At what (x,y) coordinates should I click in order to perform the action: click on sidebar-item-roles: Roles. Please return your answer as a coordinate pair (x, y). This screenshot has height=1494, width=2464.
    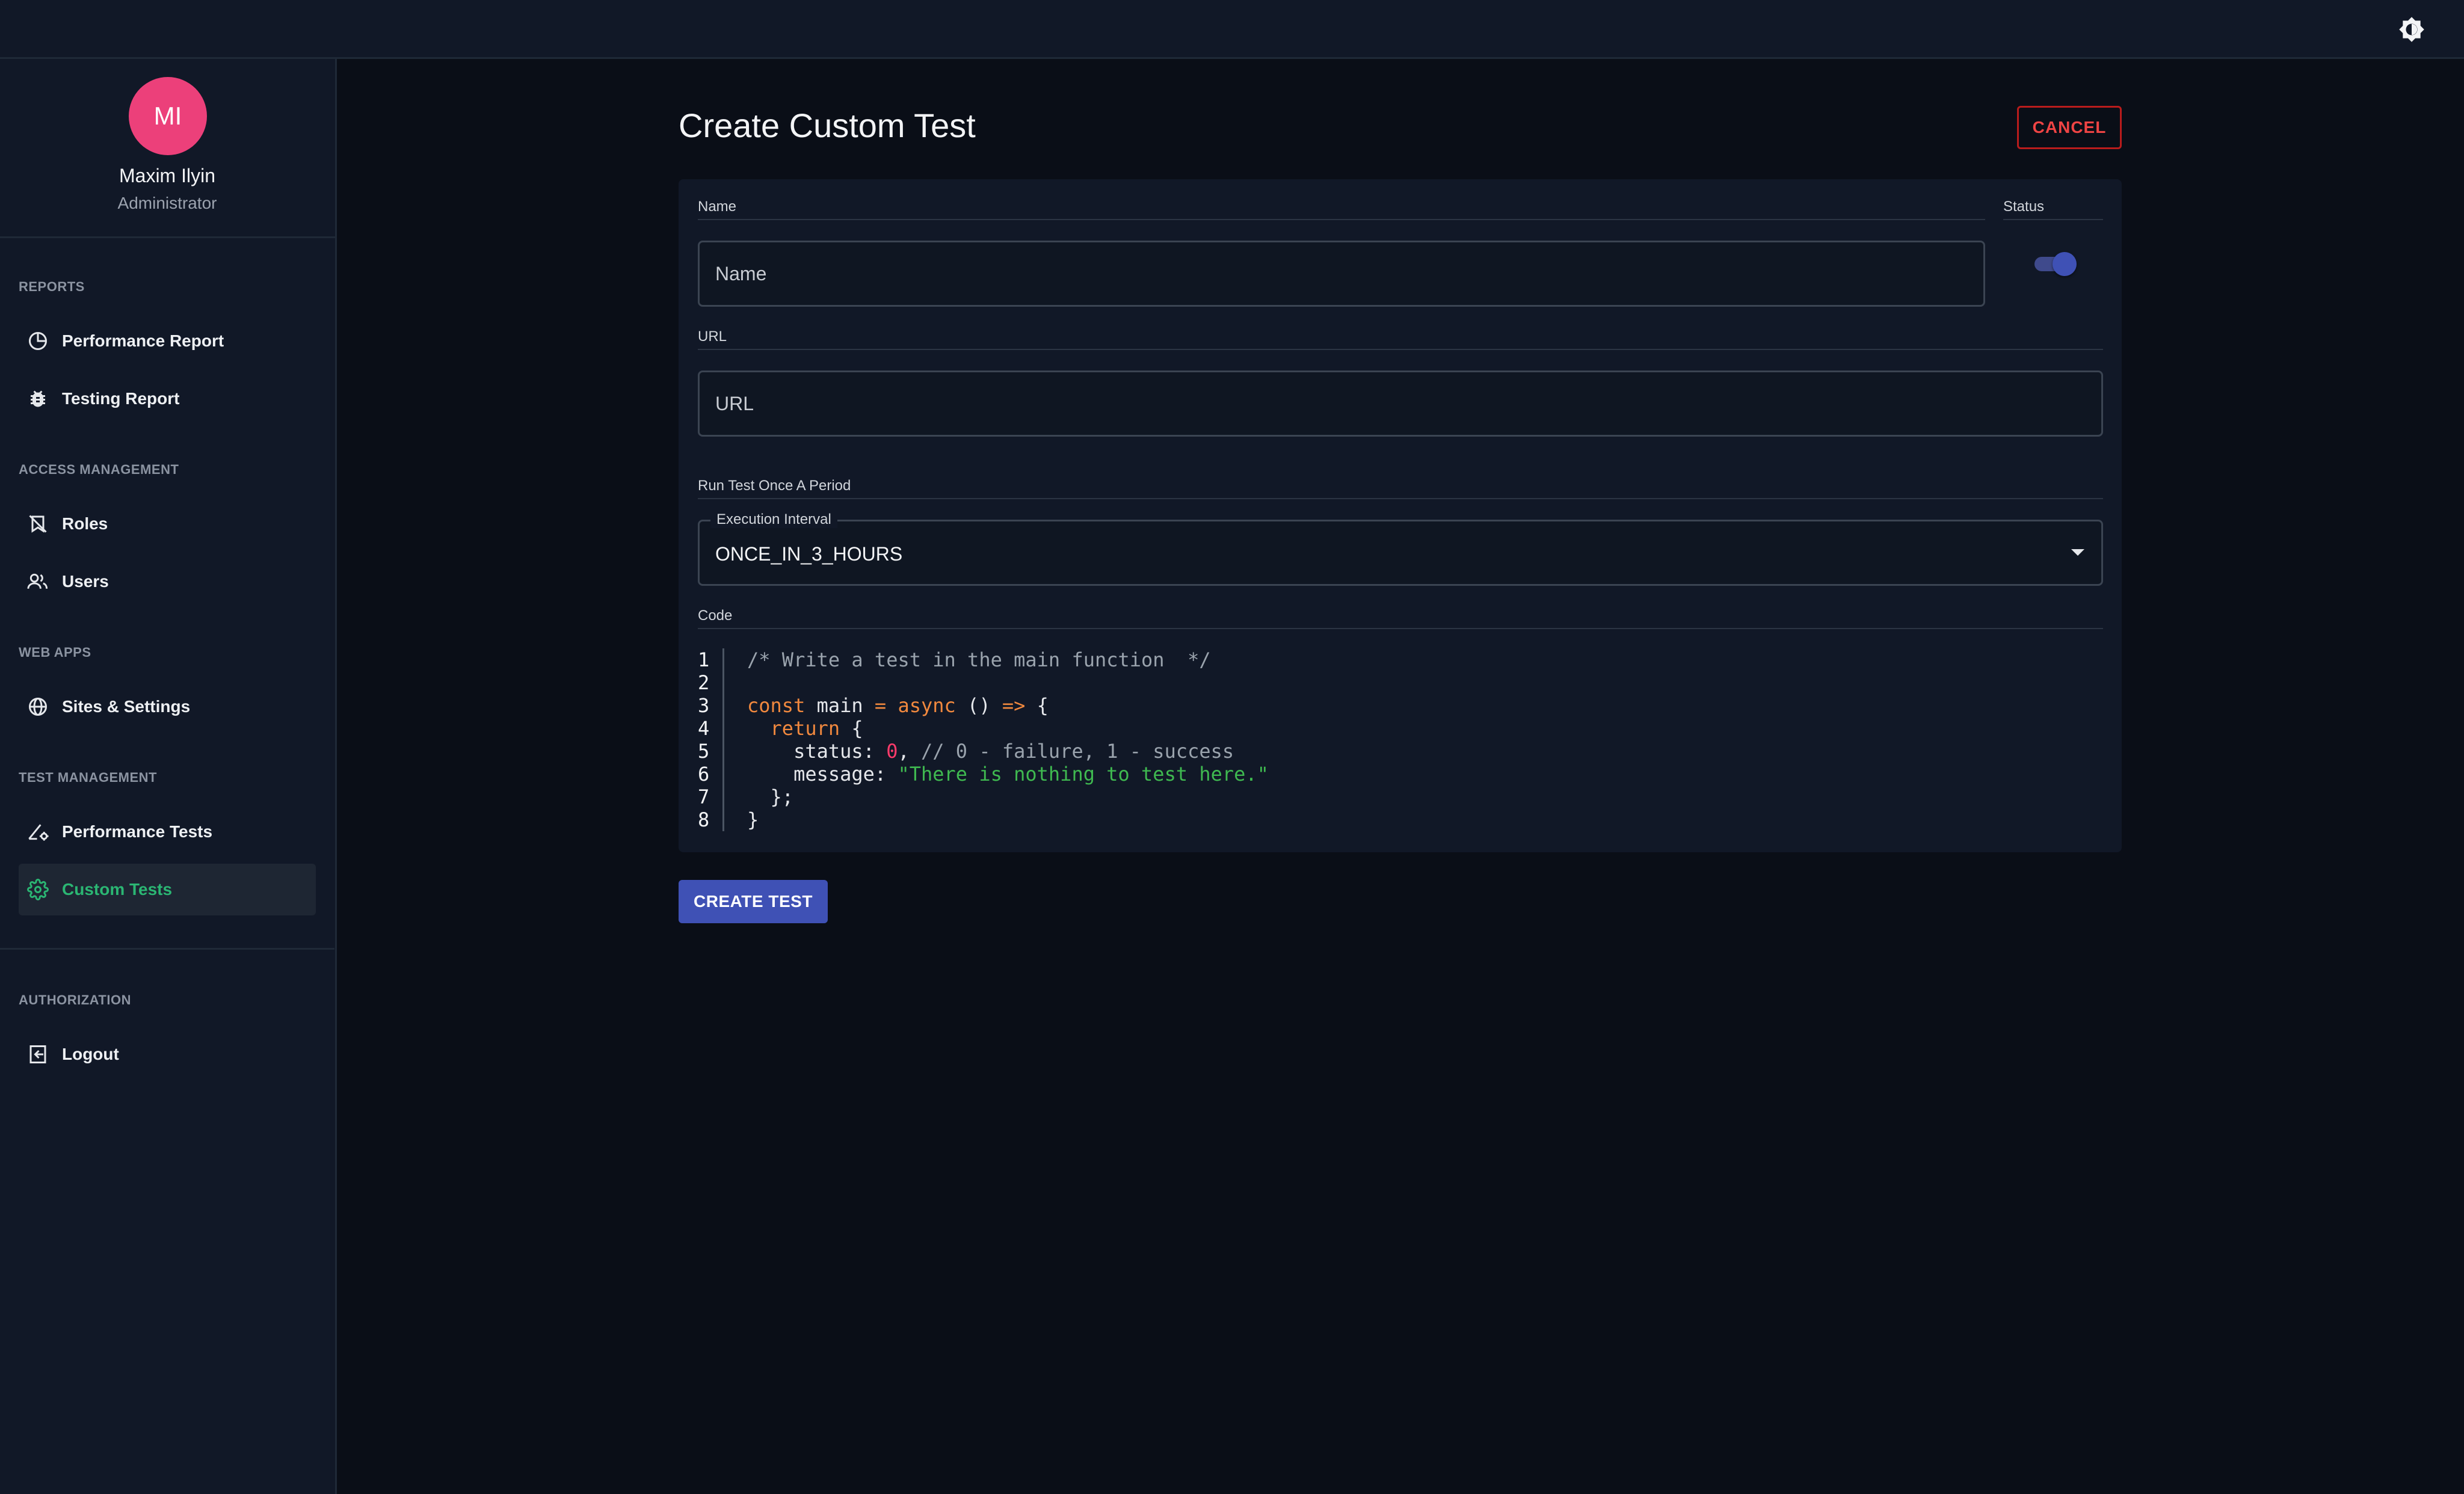
    Looking at the image, I should click on (168, 524).